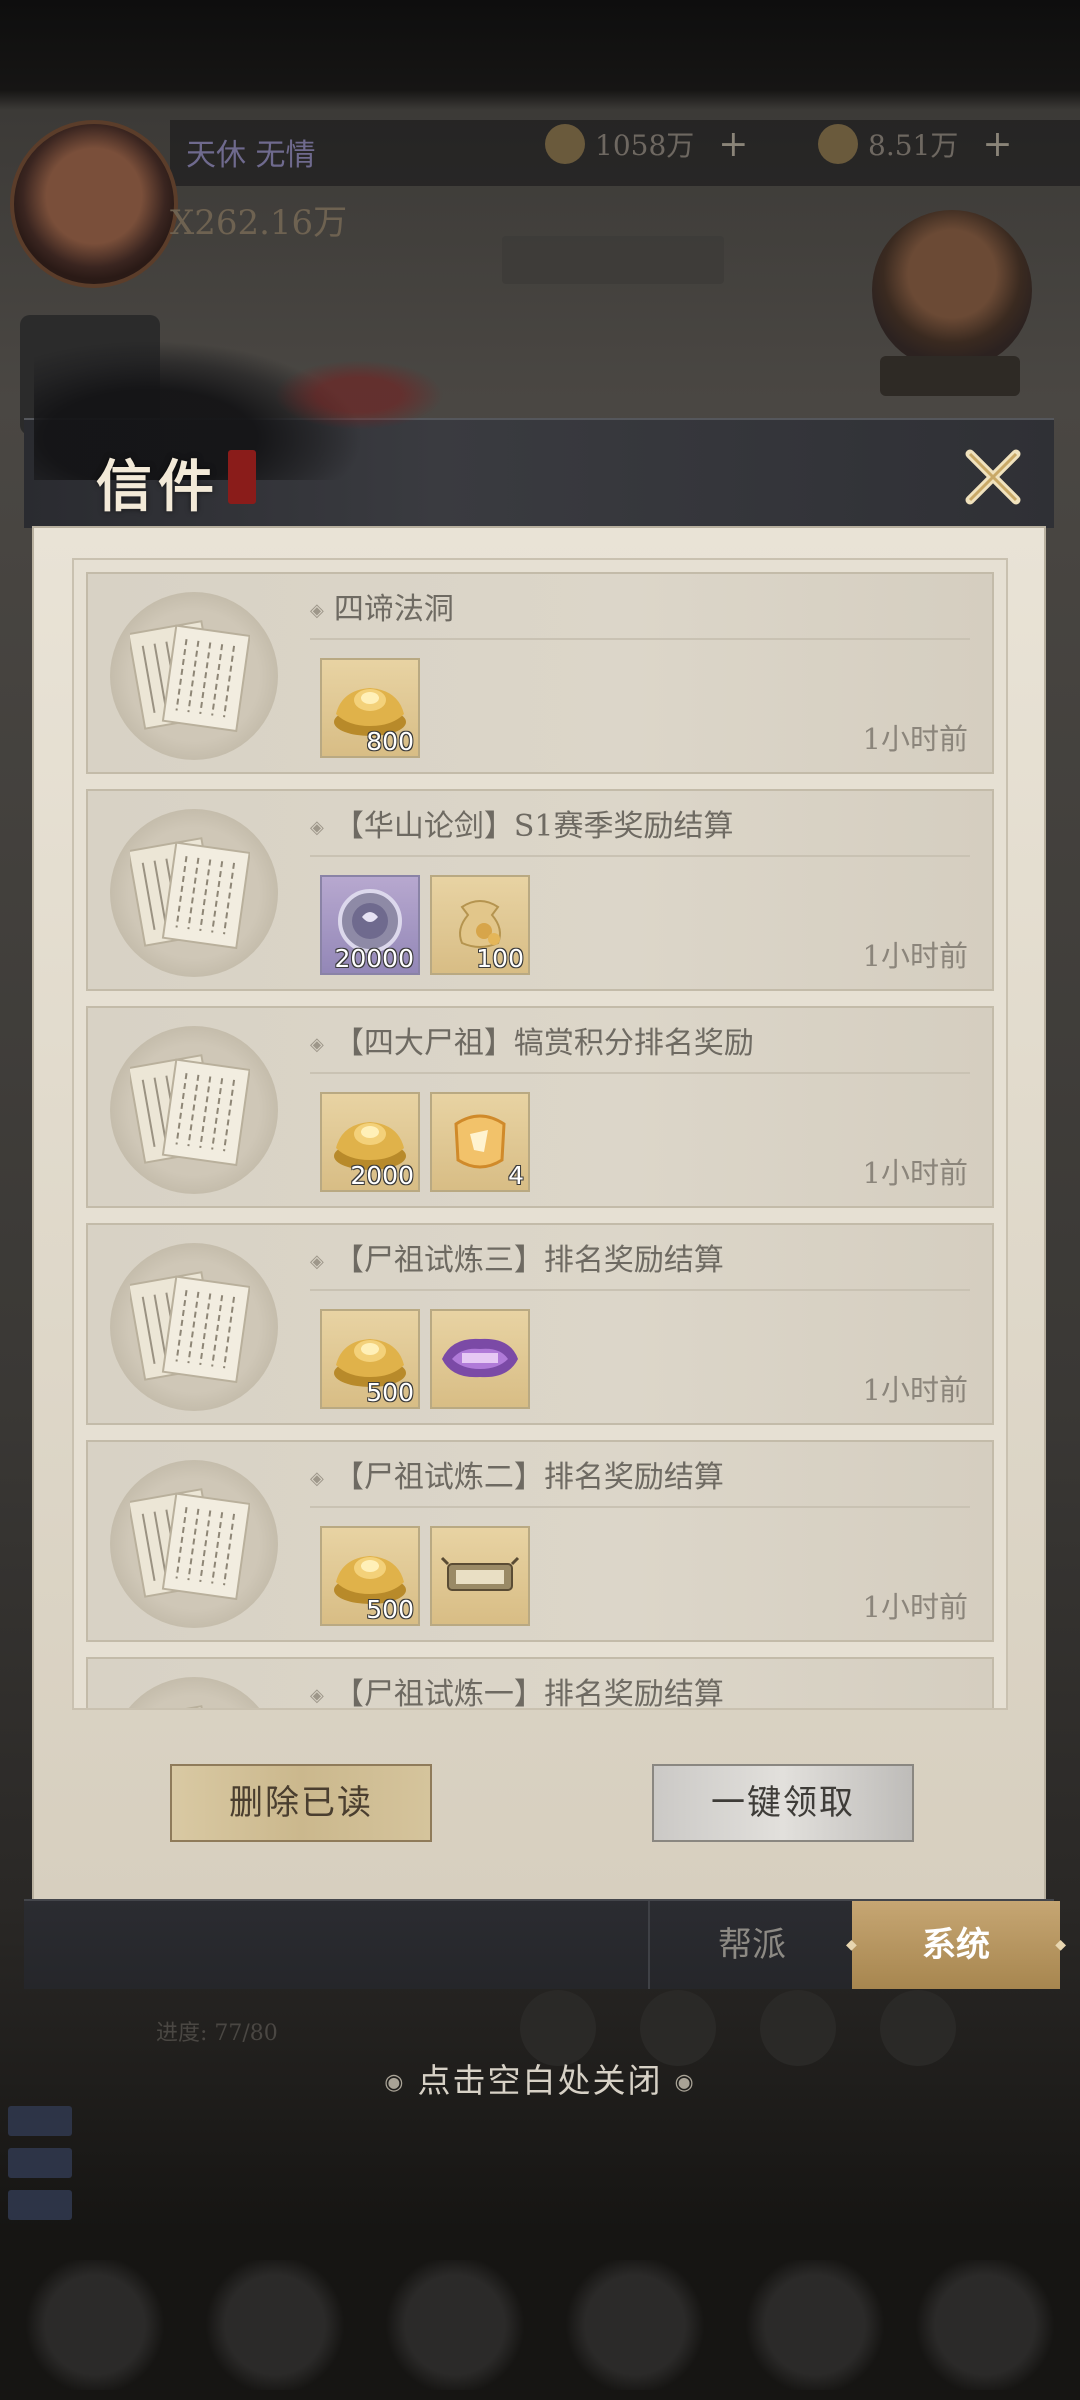  What do you see at coordinates (390, 741) in the screenshot?
I see `reward-quantity: 800` at bounding box center [390, 741].